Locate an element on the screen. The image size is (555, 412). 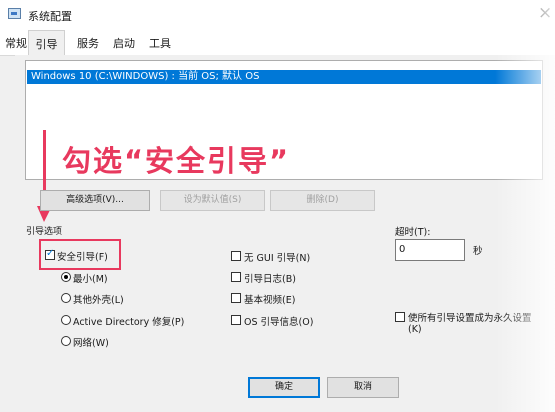
boot-options-group-label: 引导选项 is located at coordinates (44, 232).